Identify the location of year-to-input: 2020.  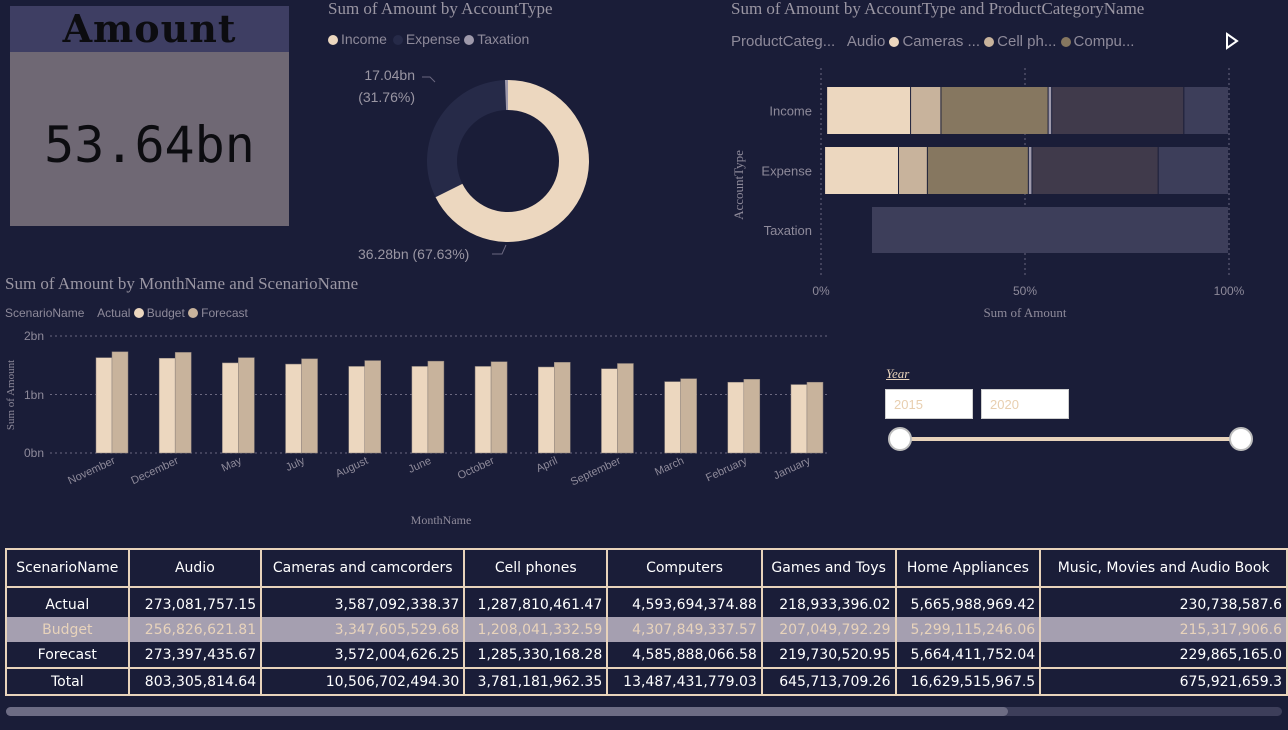
(1025, 404).